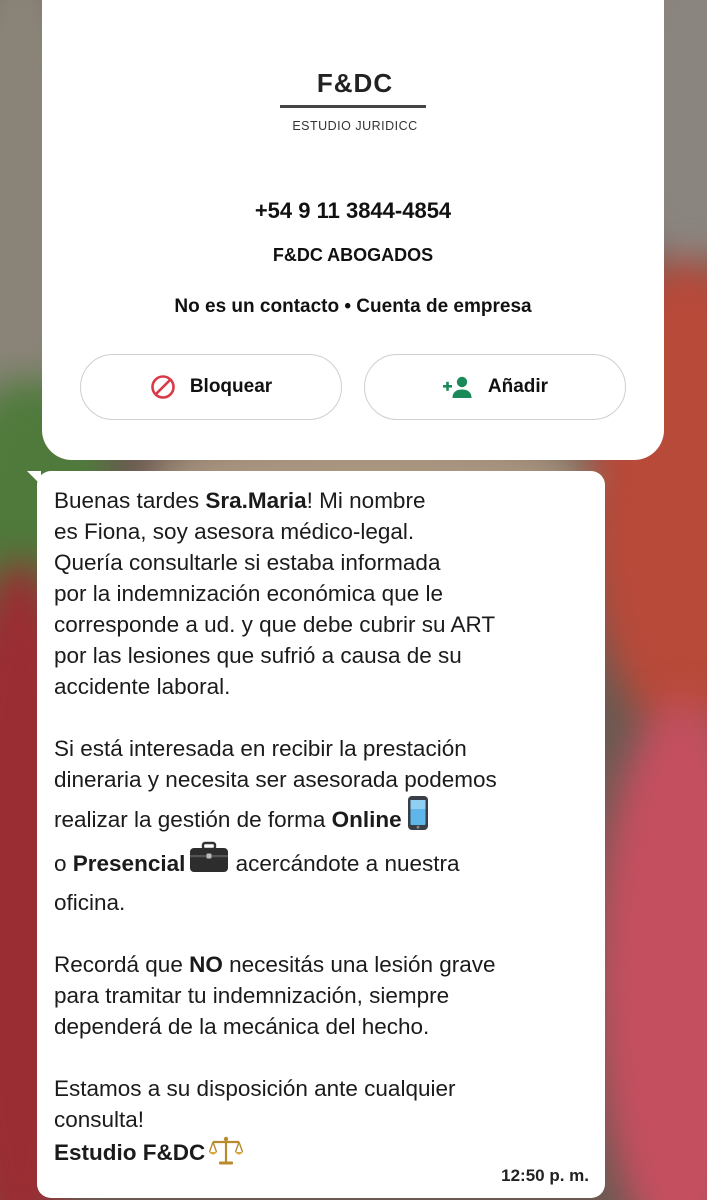 This screenshot has height=1200, width=707. What do you see at coordinates (248, 593) in the screenshot?
I see `message-line: por la indemnización económica que le` at bounding box center [248, 593].